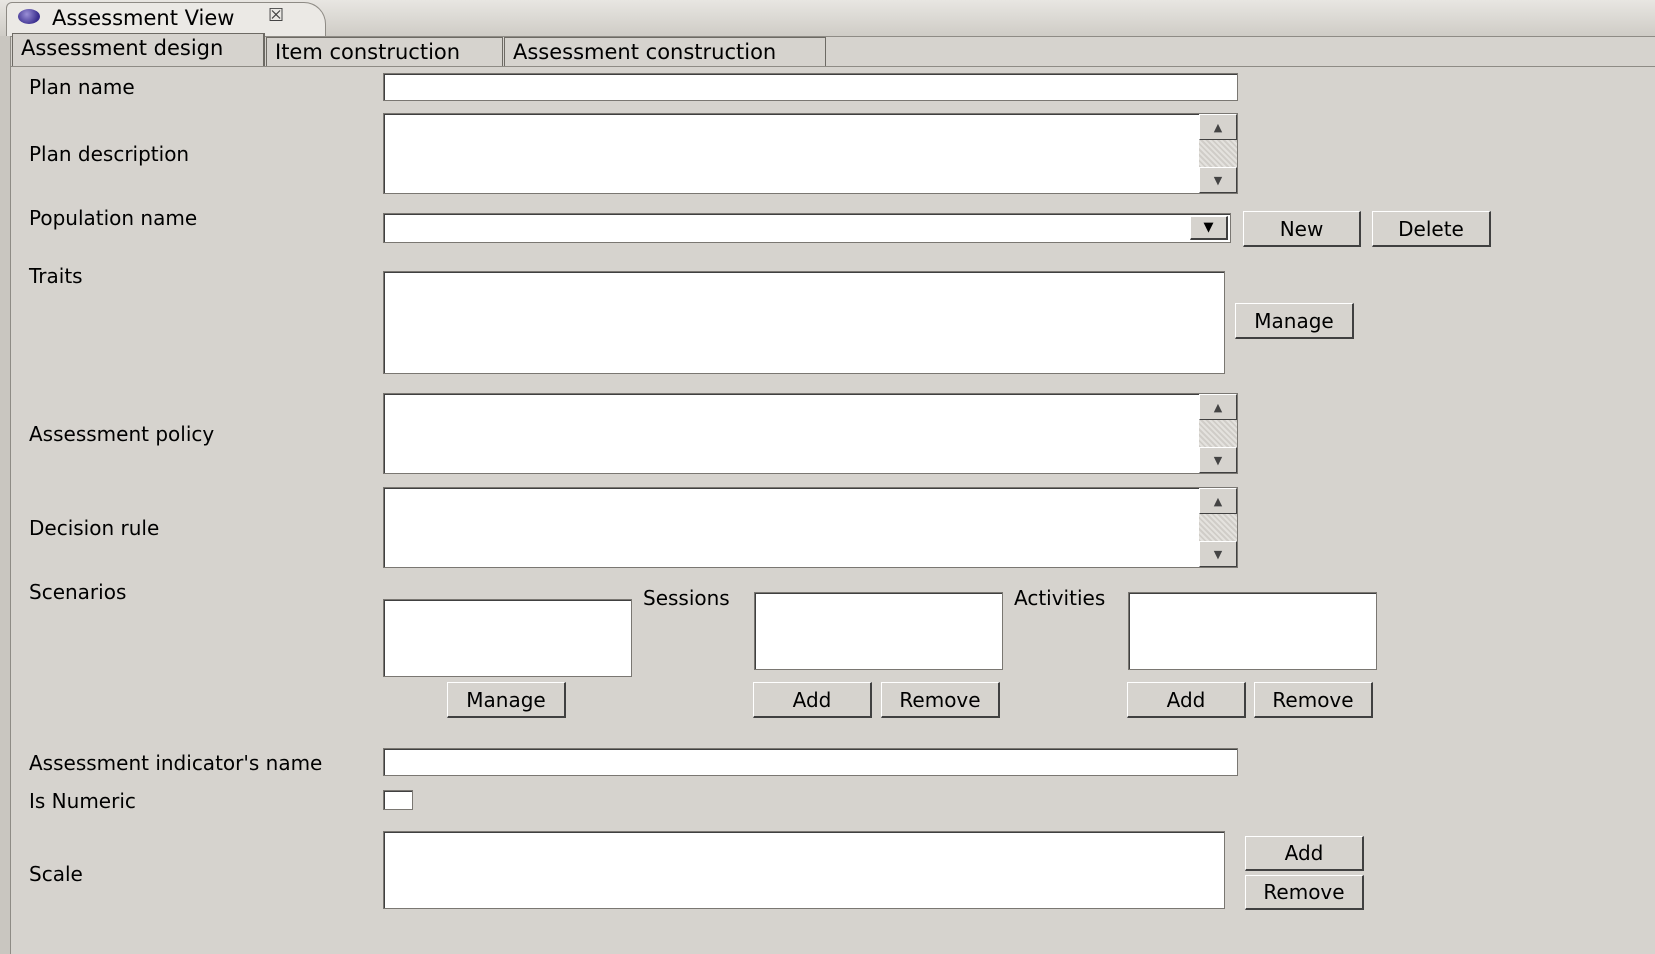 The height and width of the screenshot is (954, 1655). I want to click on activities-label: Activities, so click(1060, 598).